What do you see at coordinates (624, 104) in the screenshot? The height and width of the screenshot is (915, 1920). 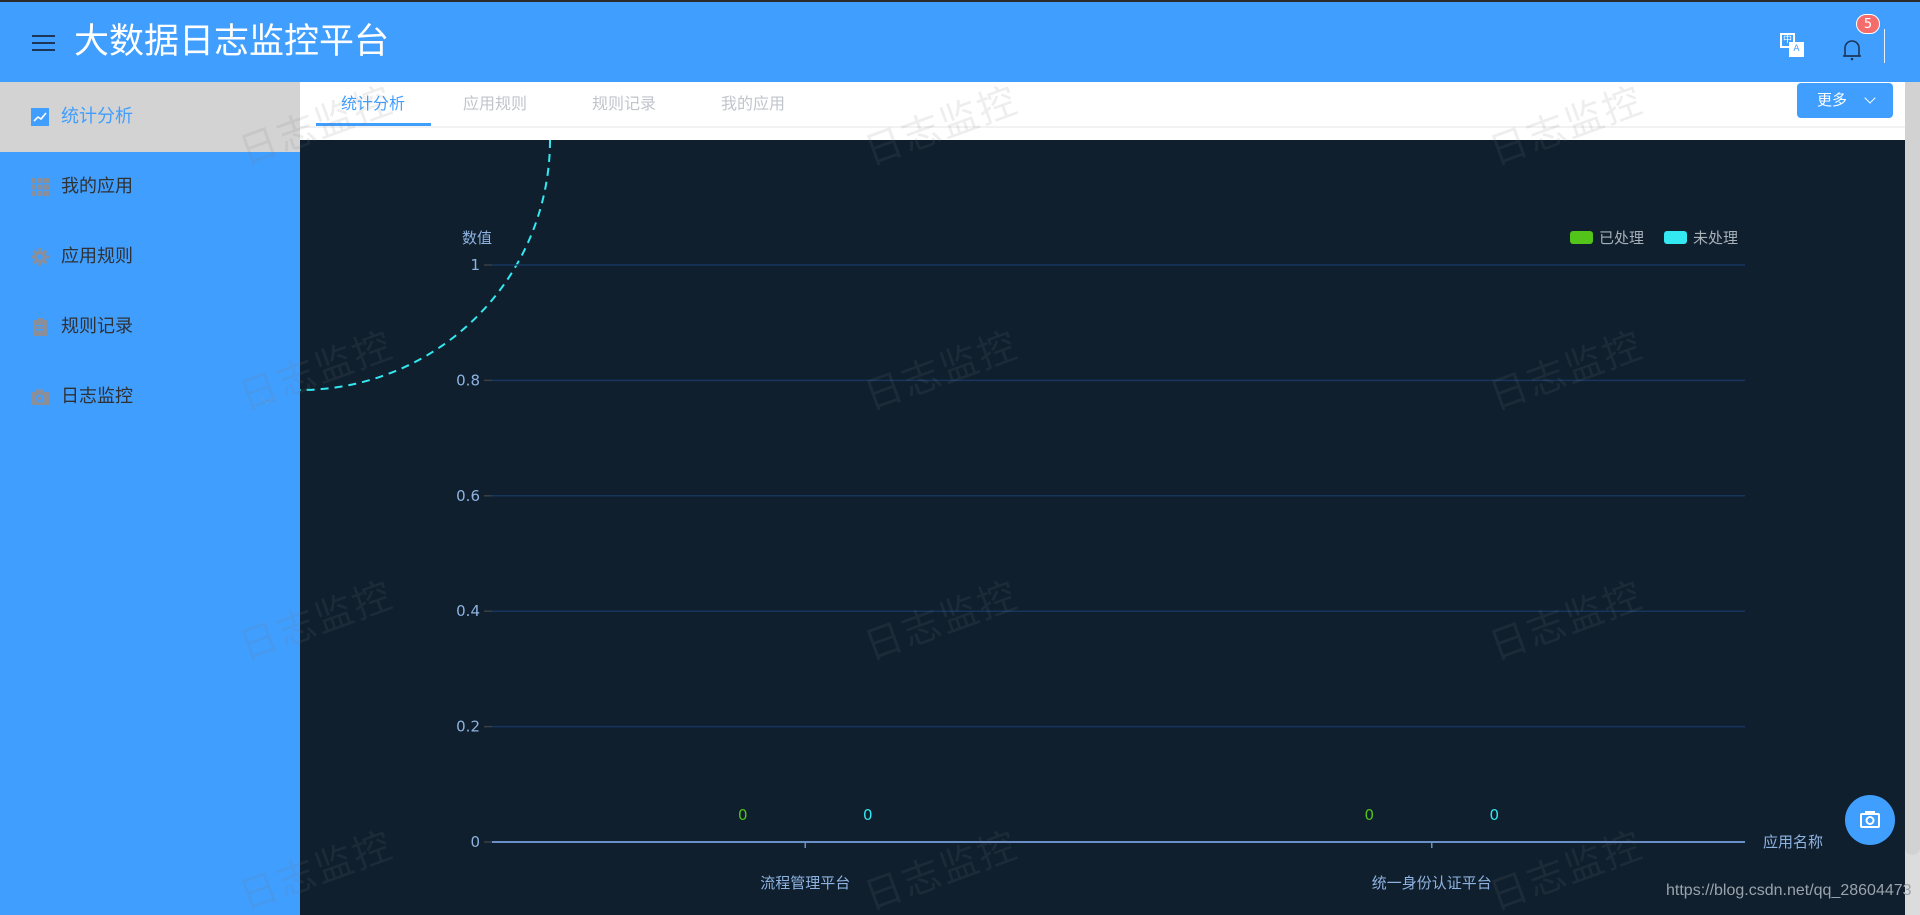 I see `tab-rule-records: 规则记录` at bounding box center [624, 104].